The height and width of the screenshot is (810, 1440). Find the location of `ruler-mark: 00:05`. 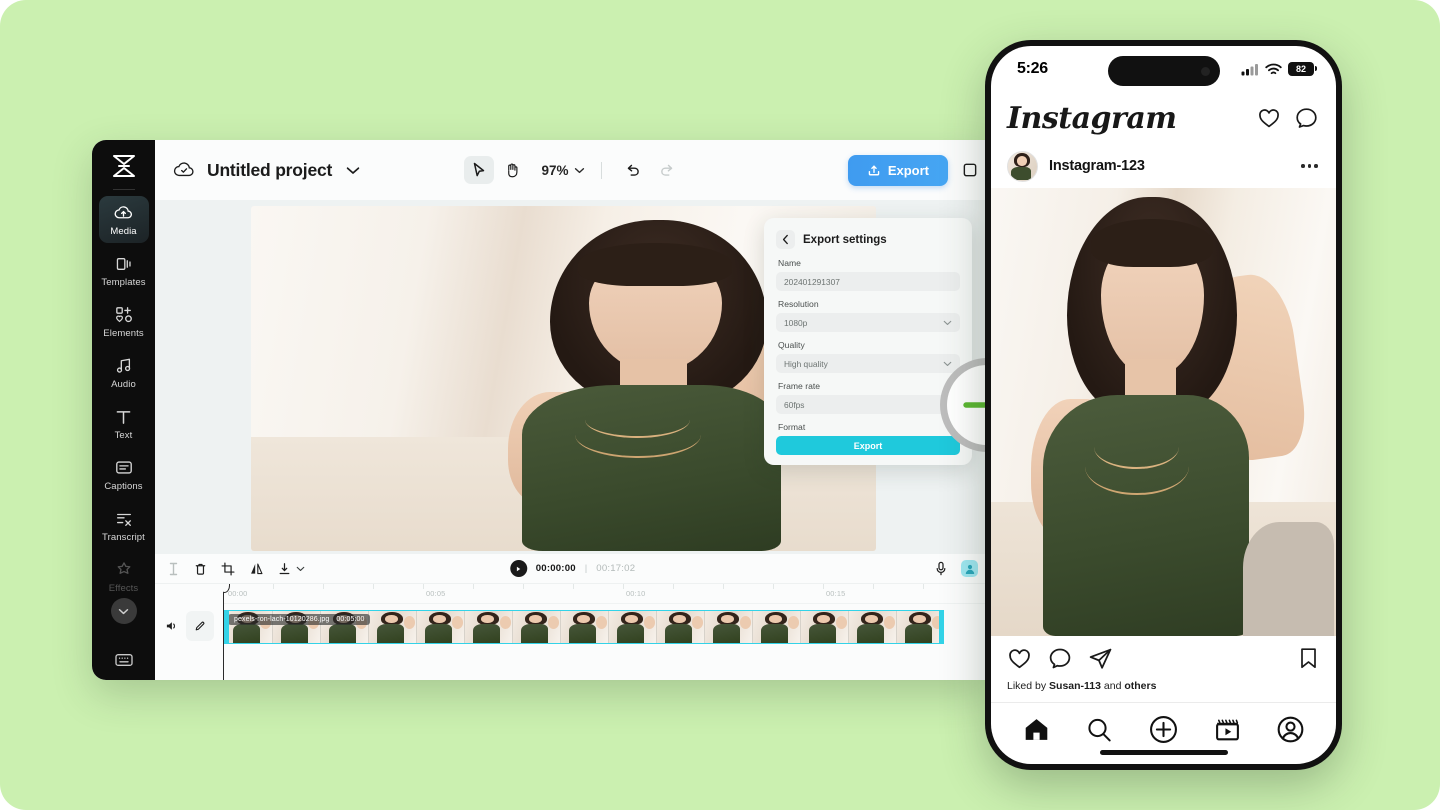

ruler-mark: 00:05 is located at coordinates (436, 593).